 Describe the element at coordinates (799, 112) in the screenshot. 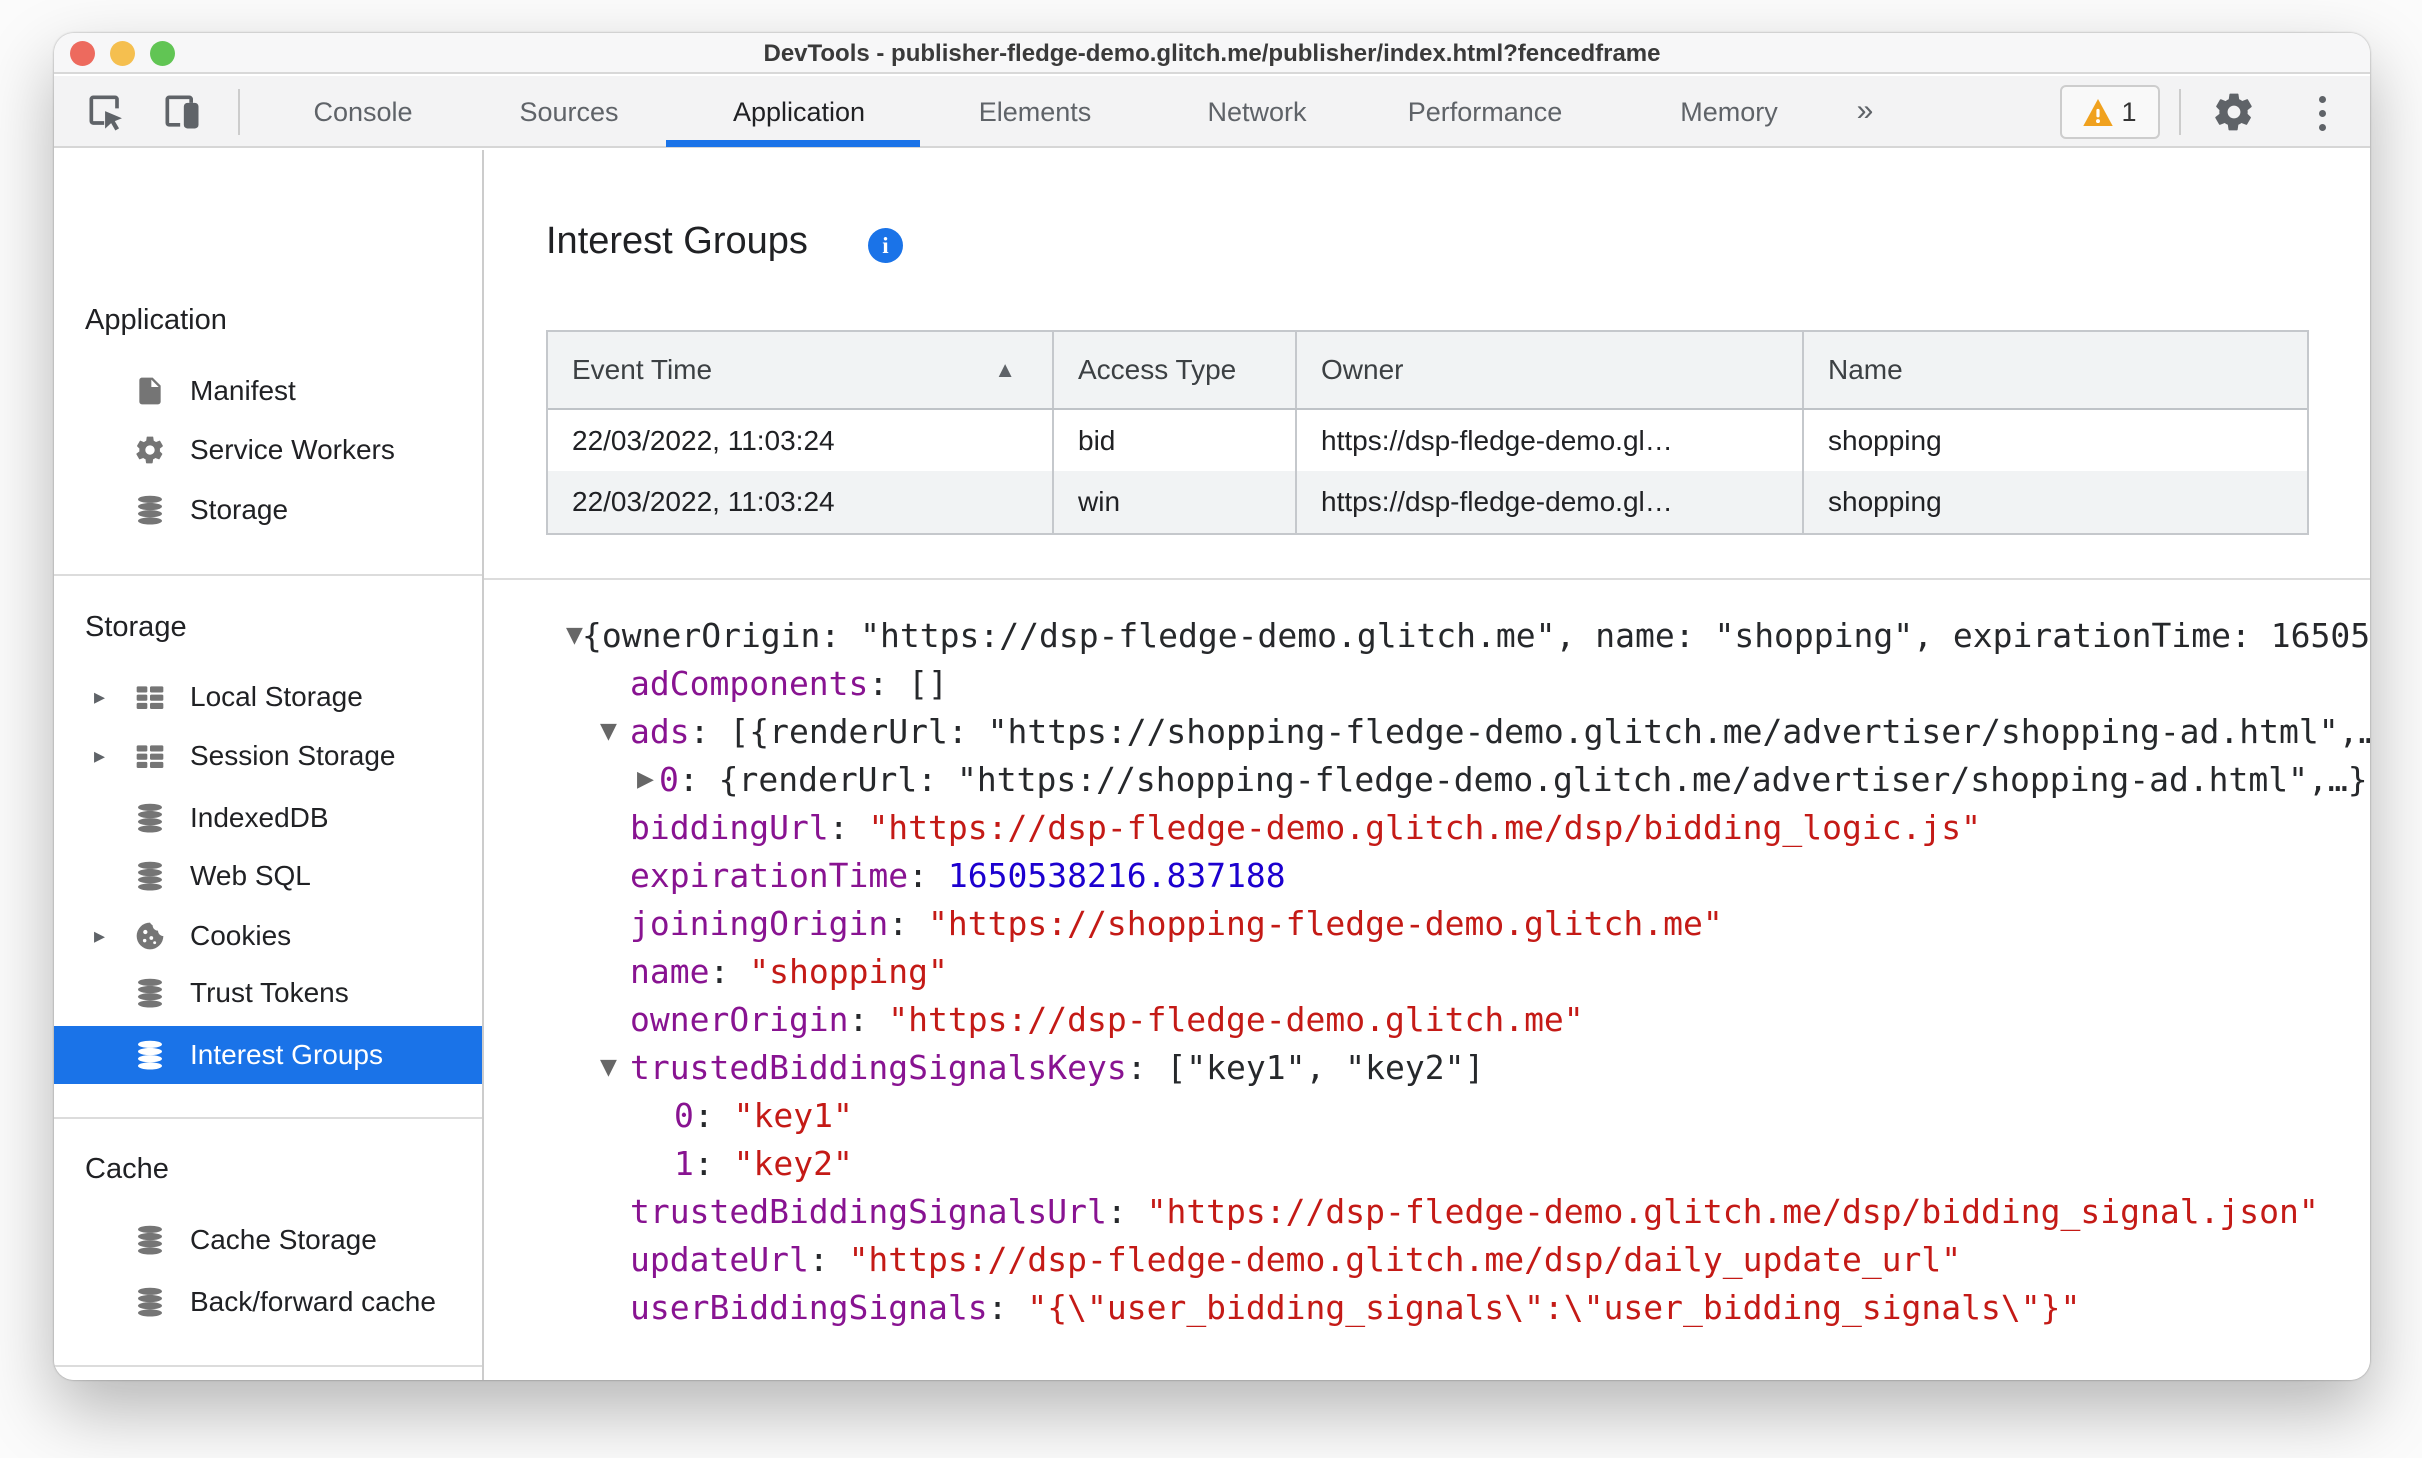

I see `tab-application: Application` at that location.